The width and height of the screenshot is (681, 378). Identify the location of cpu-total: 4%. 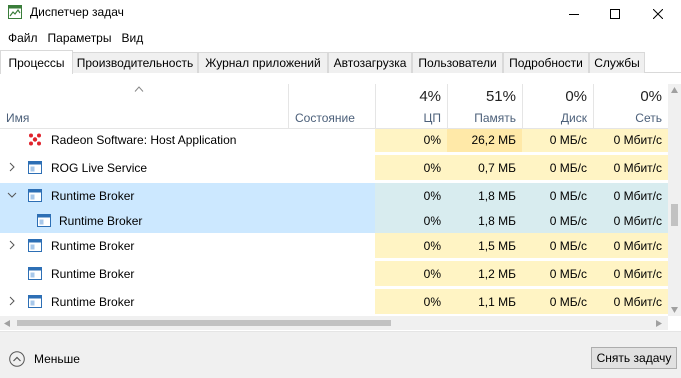
(430, 96).